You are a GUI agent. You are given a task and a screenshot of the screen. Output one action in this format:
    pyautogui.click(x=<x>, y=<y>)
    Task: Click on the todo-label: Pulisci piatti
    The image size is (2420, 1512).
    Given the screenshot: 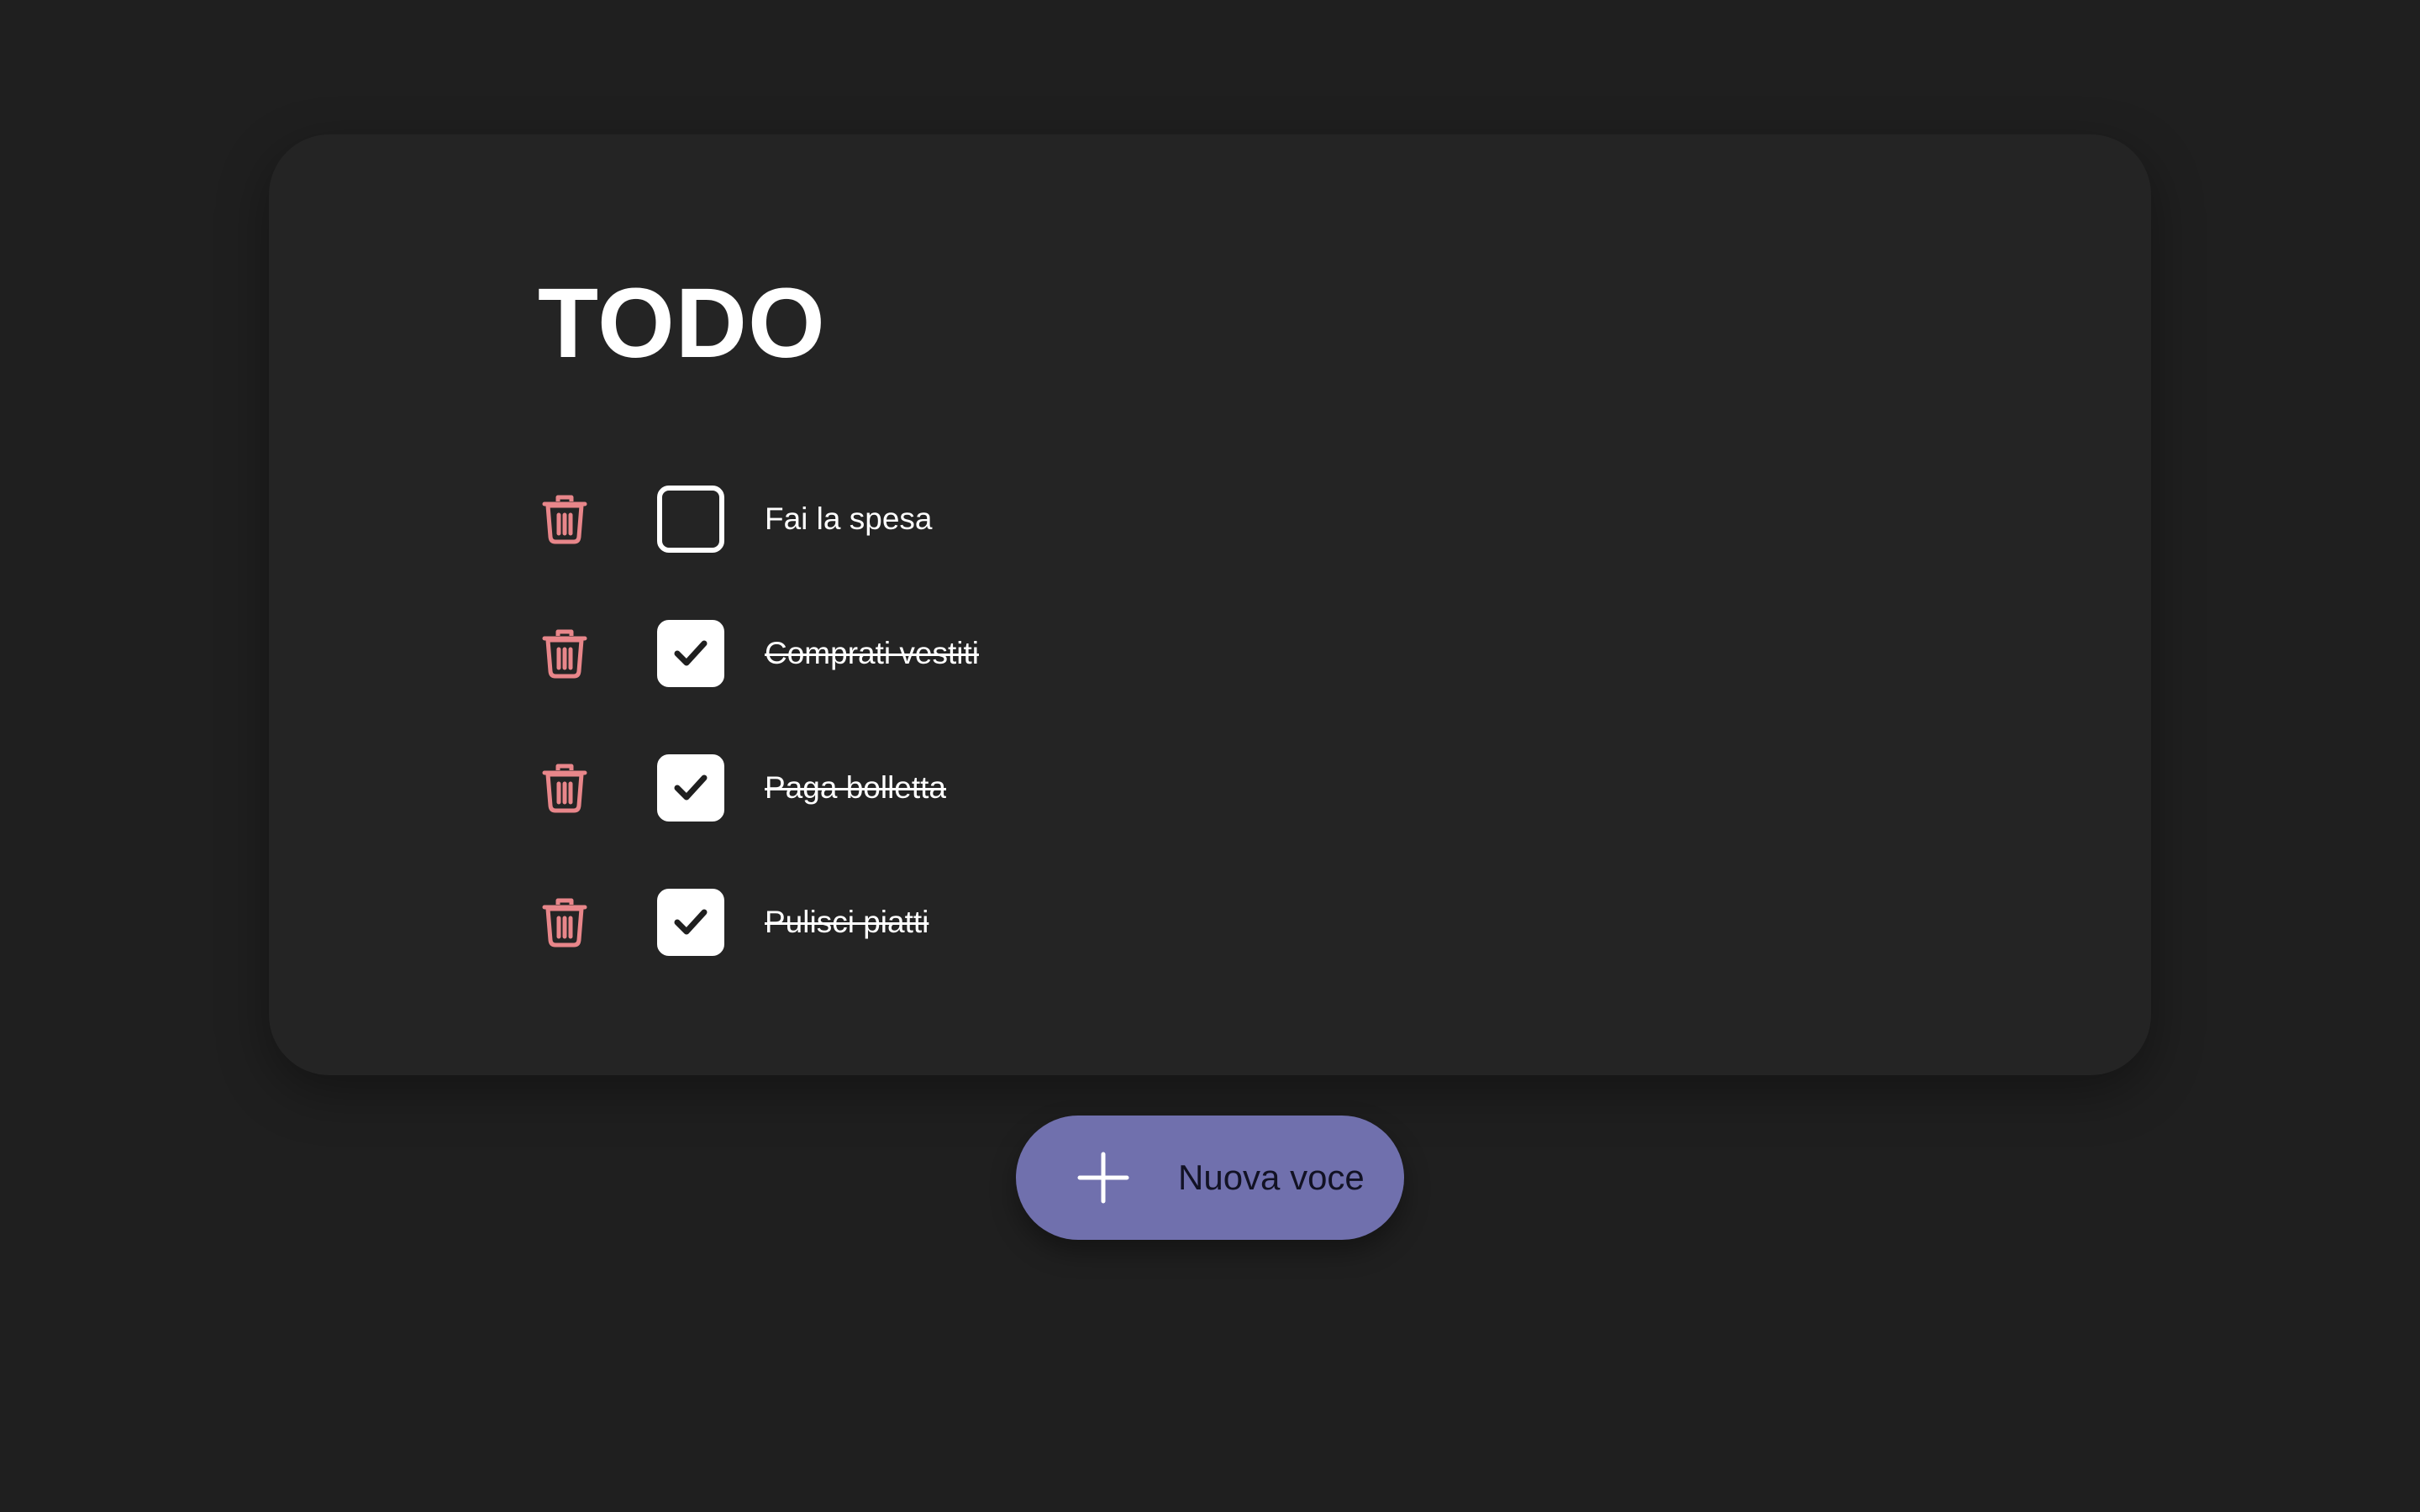 What is the action you would take?
    pyautogui.click(x=847, y=922)
    